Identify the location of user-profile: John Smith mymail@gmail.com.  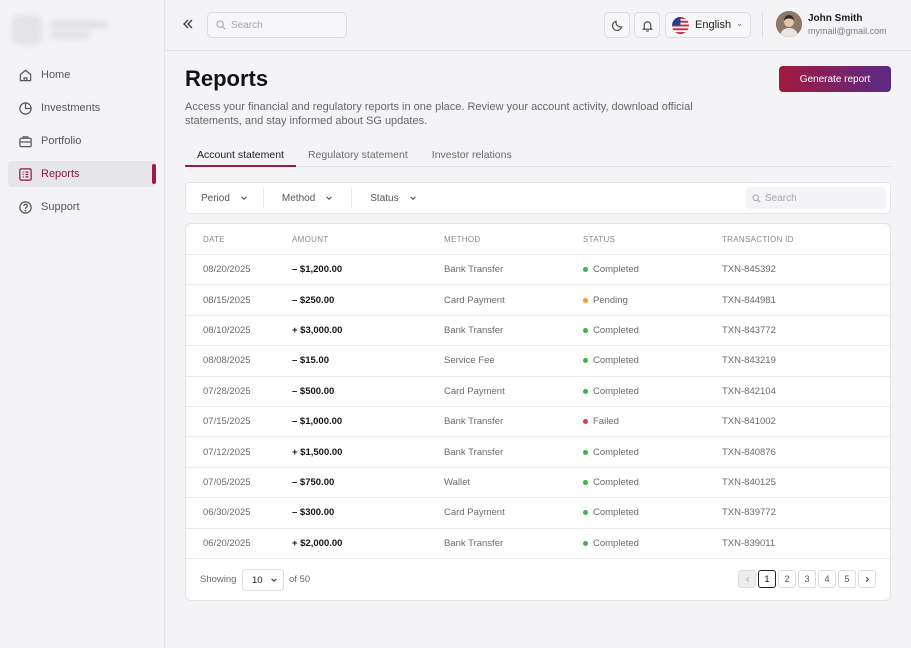
(831, 24).